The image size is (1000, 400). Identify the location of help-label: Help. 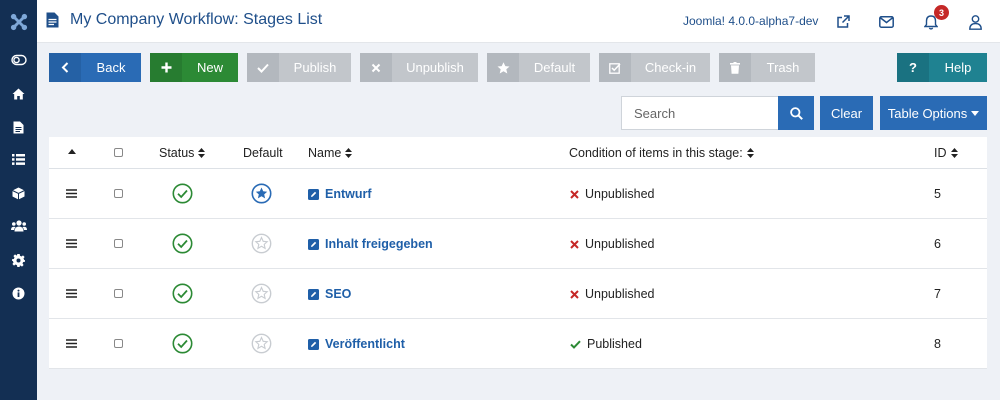
(958, 67).